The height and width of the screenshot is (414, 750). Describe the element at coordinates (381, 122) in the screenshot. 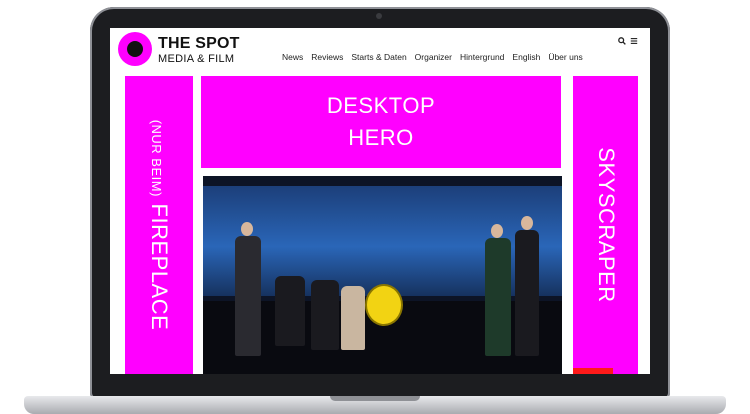

I see `desktop-hero-ad-slot: DESKTOP HERO` at that location.